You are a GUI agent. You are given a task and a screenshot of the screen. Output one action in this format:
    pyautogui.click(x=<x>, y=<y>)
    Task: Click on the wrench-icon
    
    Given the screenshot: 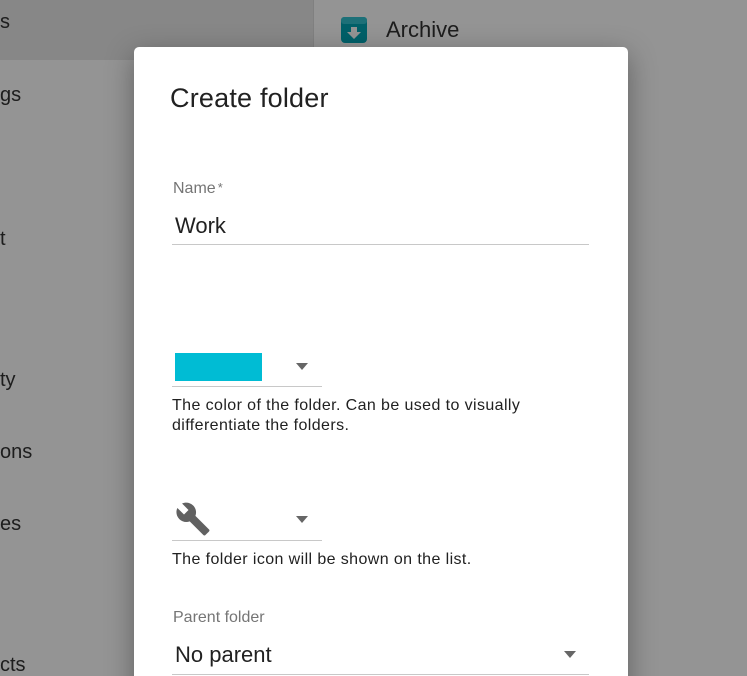 What is the action you would take?
    pyautogui.click(x=193, y=519)
    